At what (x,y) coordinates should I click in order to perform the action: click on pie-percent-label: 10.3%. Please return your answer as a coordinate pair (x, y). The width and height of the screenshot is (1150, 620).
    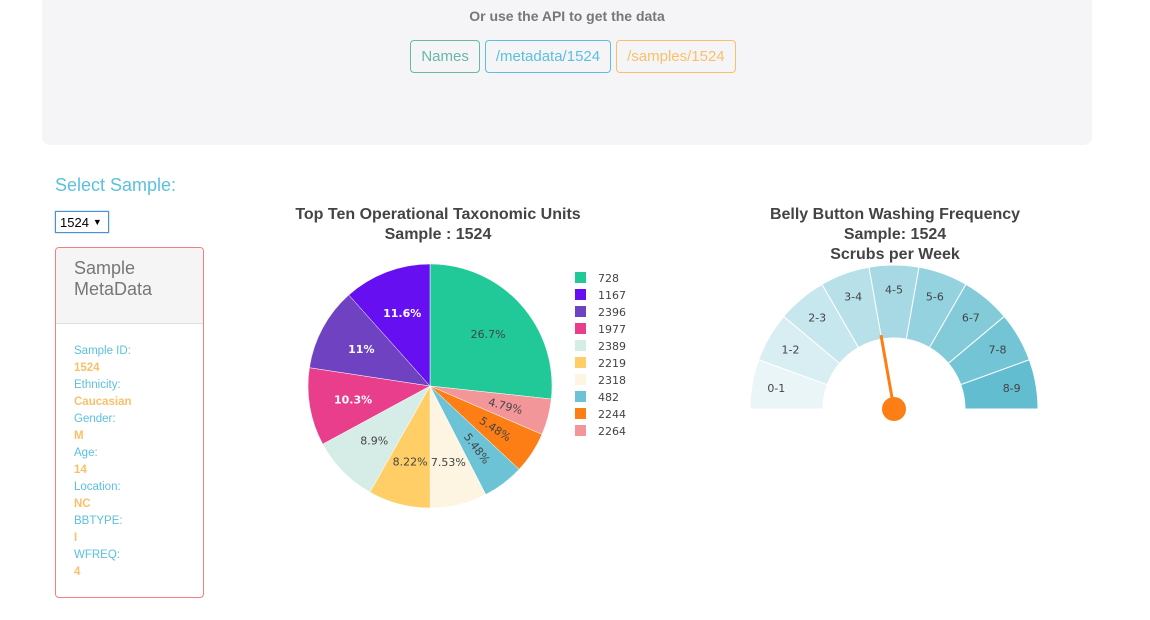
    Looking at the image, I should click on (353, 399).